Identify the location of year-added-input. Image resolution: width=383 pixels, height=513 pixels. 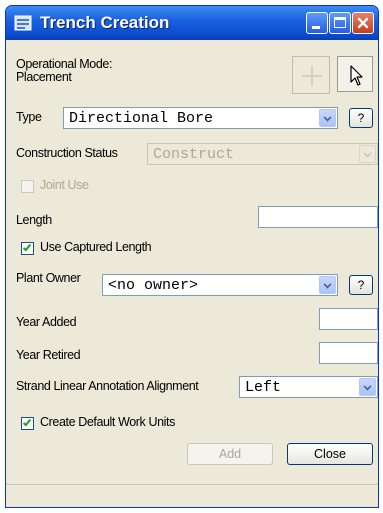
(348, 319).